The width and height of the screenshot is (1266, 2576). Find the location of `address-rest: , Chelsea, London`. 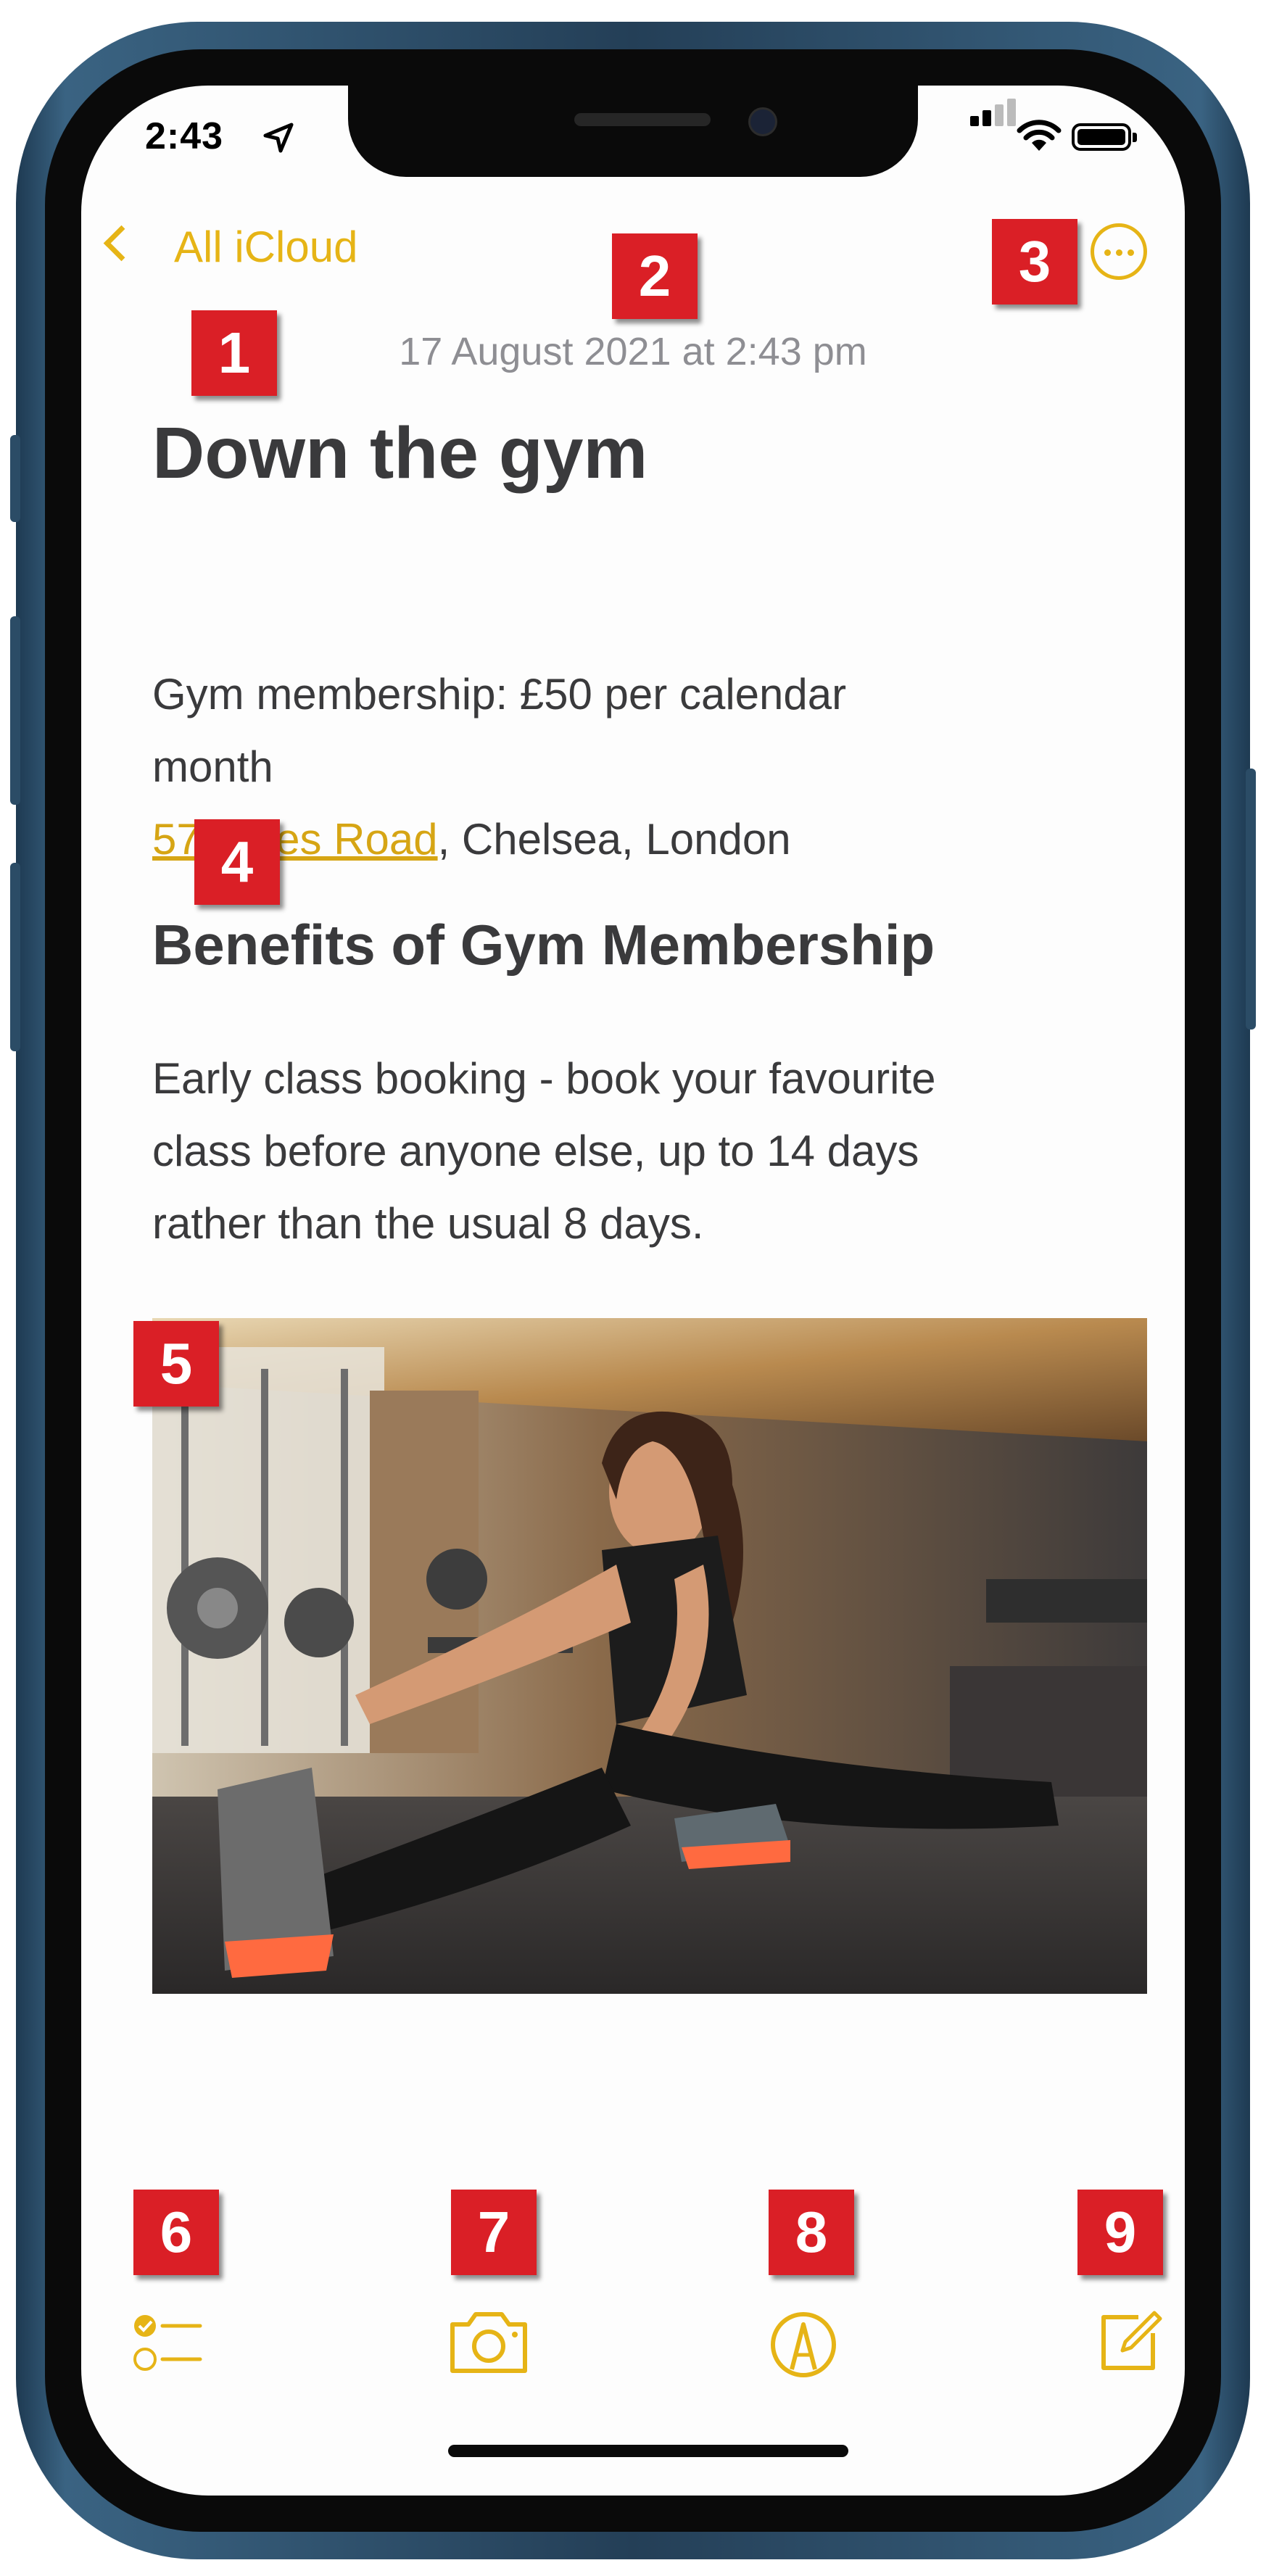

address-rest: , Chelsea, London is located at coordinates (614, 840).